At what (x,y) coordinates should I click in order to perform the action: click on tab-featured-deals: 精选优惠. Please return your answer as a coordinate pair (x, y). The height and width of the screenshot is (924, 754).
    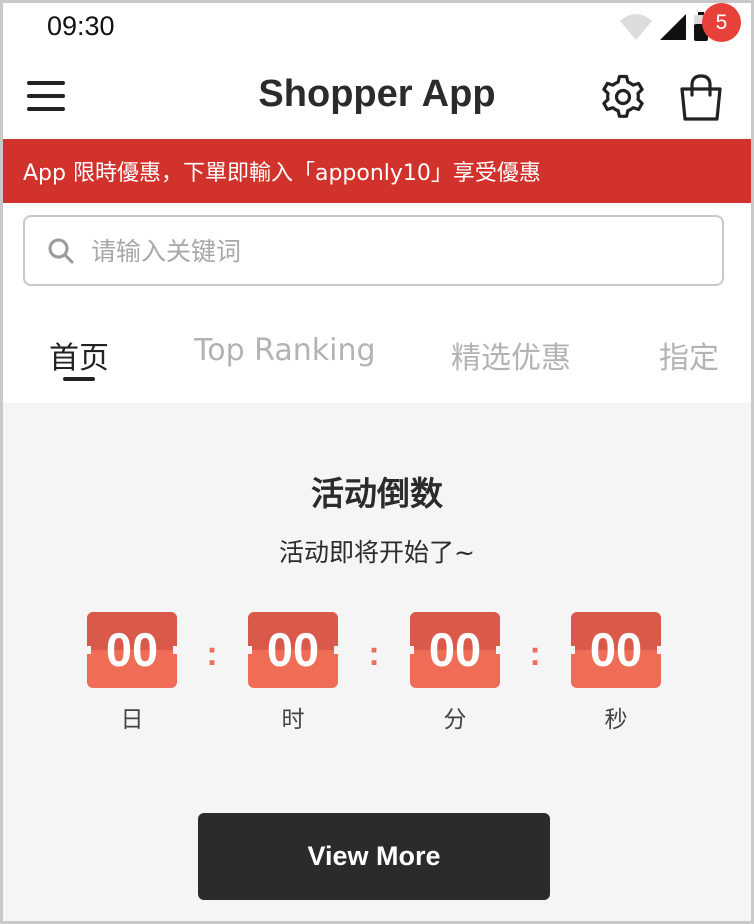
    Looking at the image, I should click on (511, 355).